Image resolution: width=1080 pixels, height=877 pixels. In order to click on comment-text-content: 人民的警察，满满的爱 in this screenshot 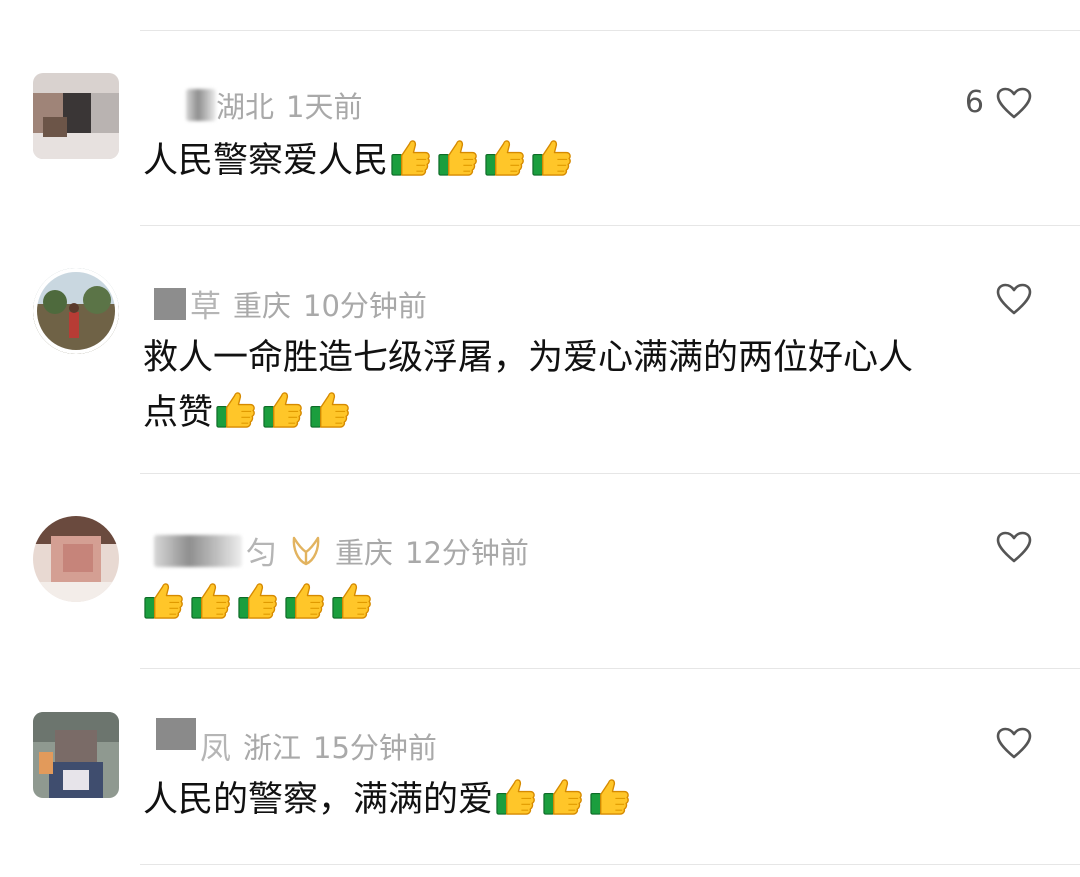, I will do `click(318, 800)`.